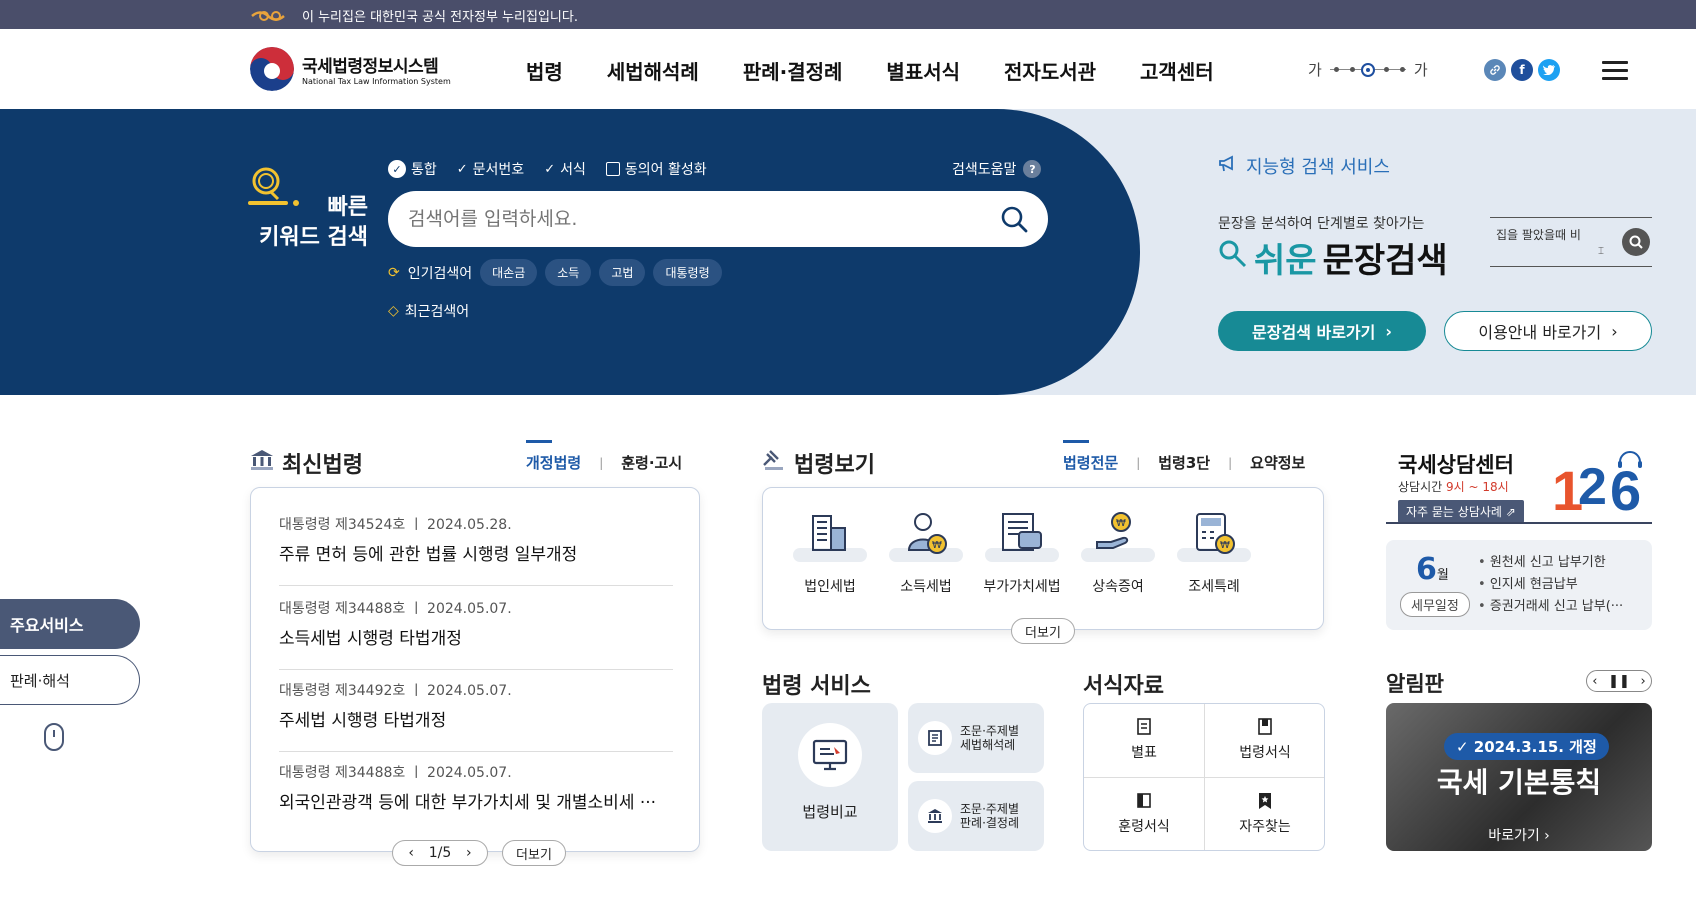  I want to click on pause-icon: ❚❚, so click(1619, 681).